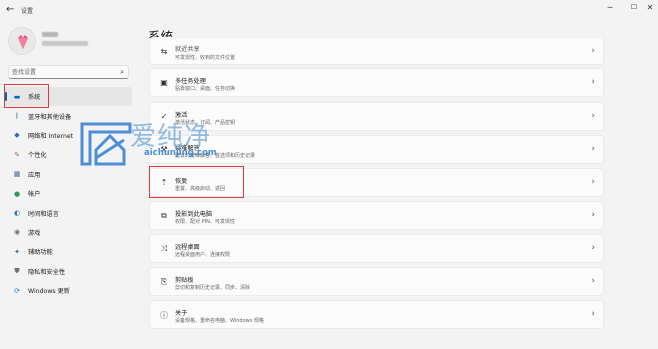 The image size is (658, 349). Describe the element at coordinates (194, 214) in the screenshot. I see `card-title: 投影到此电脑` at that location.